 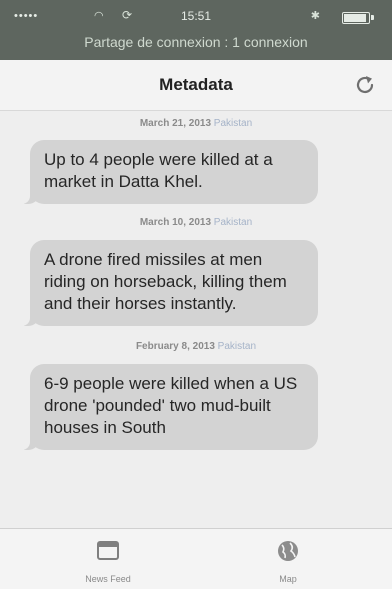 What do you see at coordinates (196, 42) in the screenshot?
I see `hotspot-banner: Partage de connexion : 1 connexion` at bounding box center [196, 42].